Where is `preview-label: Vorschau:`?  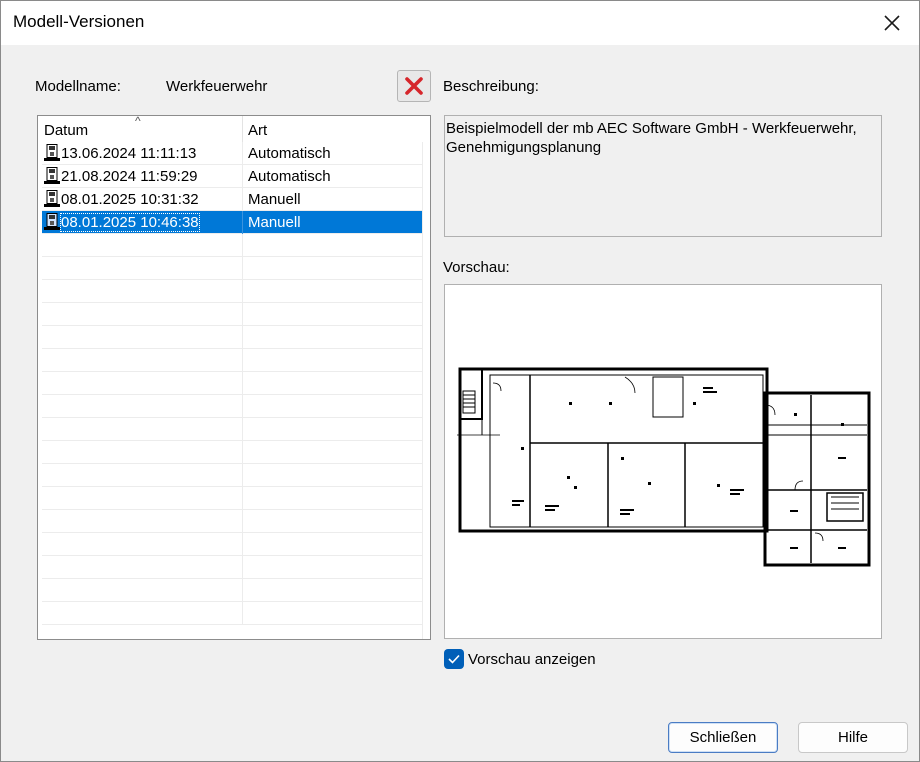 preview-label: Vorschau: is located at coordinates (476, 267).